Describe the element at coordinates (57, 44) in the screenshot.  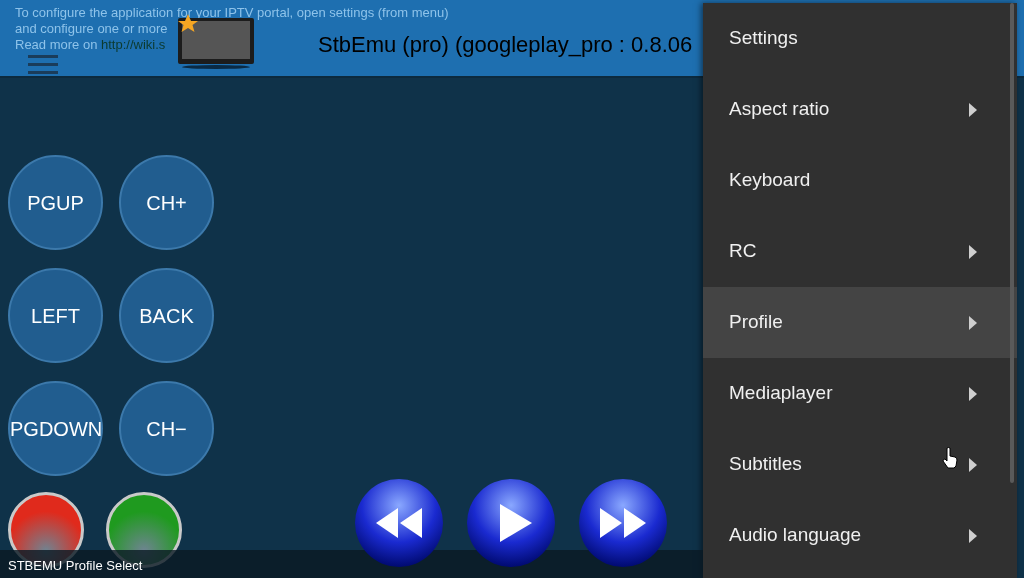
I see `info-text: Read more on` at that location.